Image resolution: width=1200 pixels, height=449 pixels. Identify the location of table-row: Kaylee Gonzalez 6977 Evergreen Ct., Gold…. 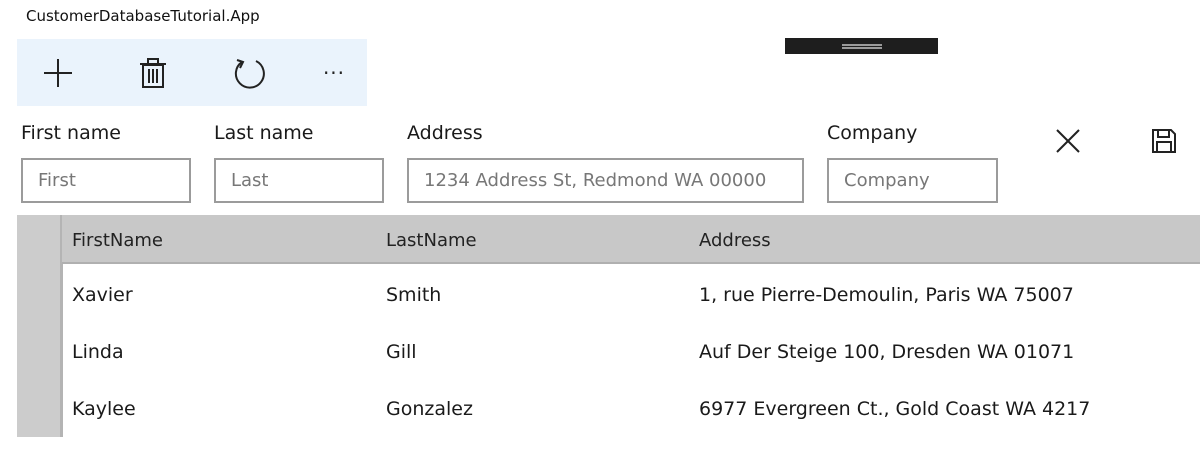
(631, 408).